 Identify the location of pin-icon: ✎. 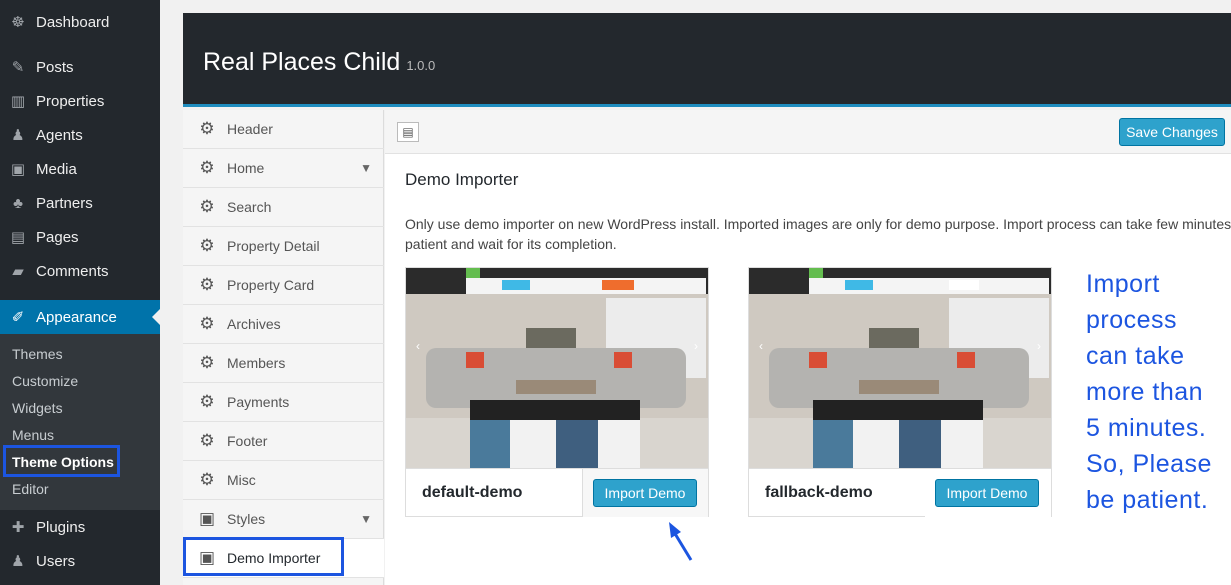
(18, 67).